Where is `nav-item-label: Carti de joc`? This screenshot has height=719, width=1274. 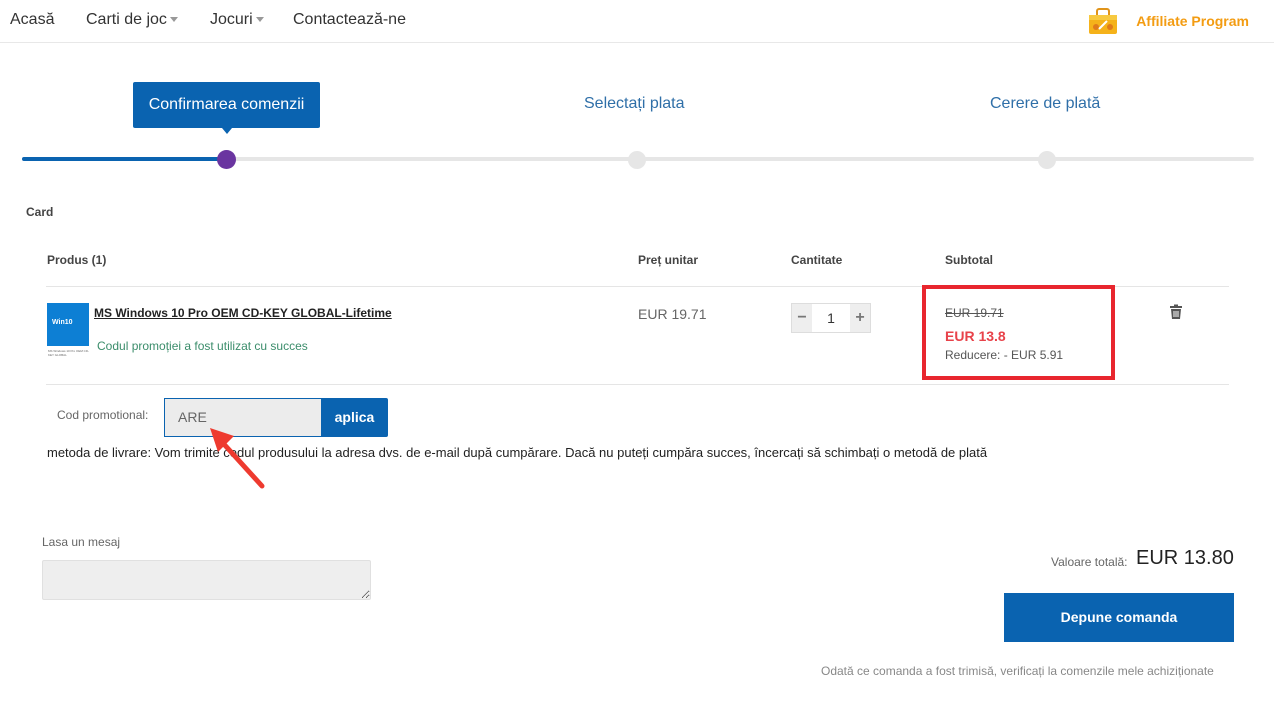
nav-item-label: Carti de joc is located at coordinates (126, 19).